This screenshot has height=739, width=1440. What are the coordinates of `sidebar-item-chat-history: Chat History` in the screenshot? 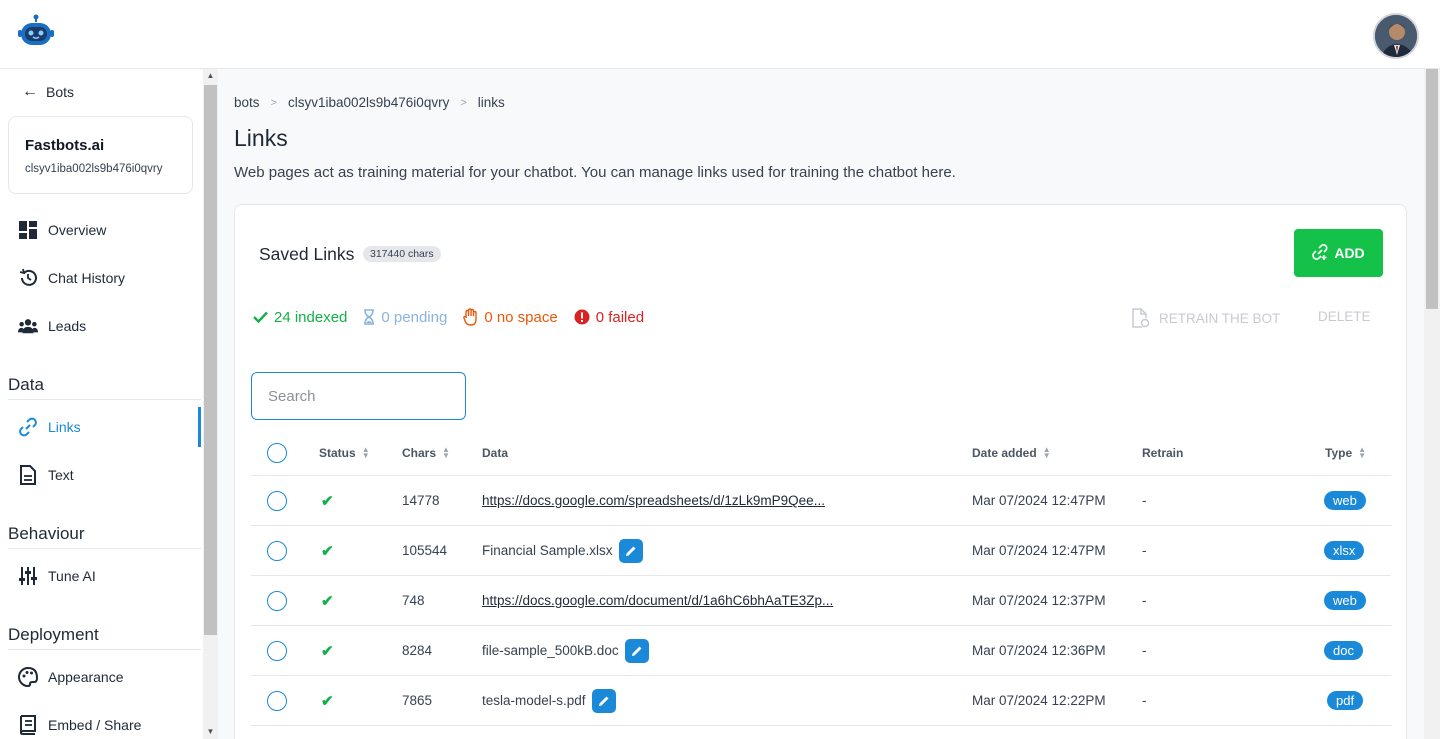 It's located at (101, 278).